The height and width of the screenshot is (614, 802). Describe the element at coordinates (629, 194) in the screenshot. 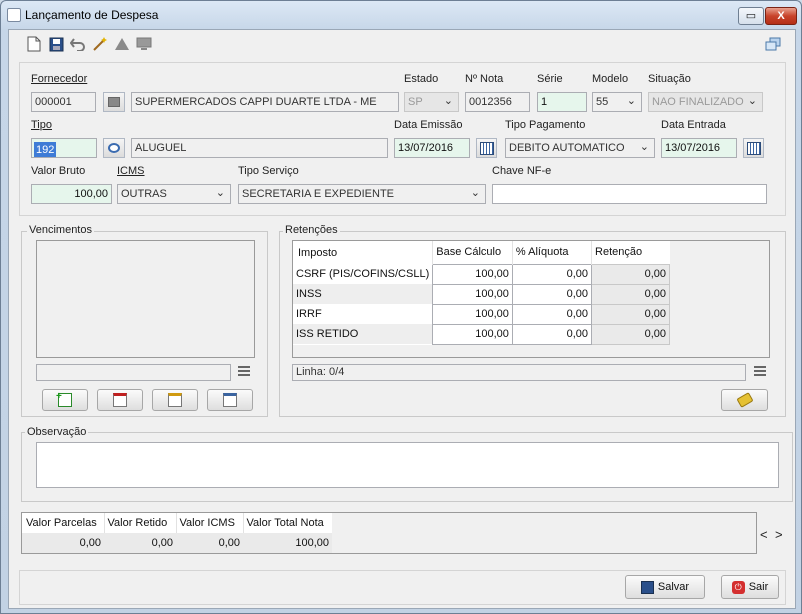

I see `chave-nfe-field` at that location.